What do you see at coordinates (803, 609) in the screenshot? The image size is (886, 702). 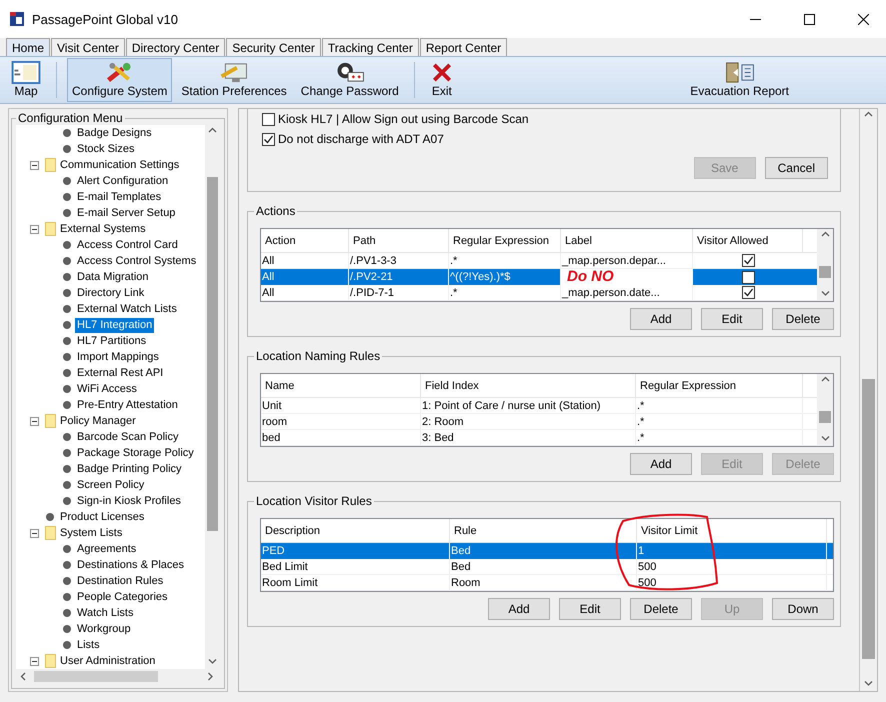 I see `action-button: Down` at bounding box center [803, 609].